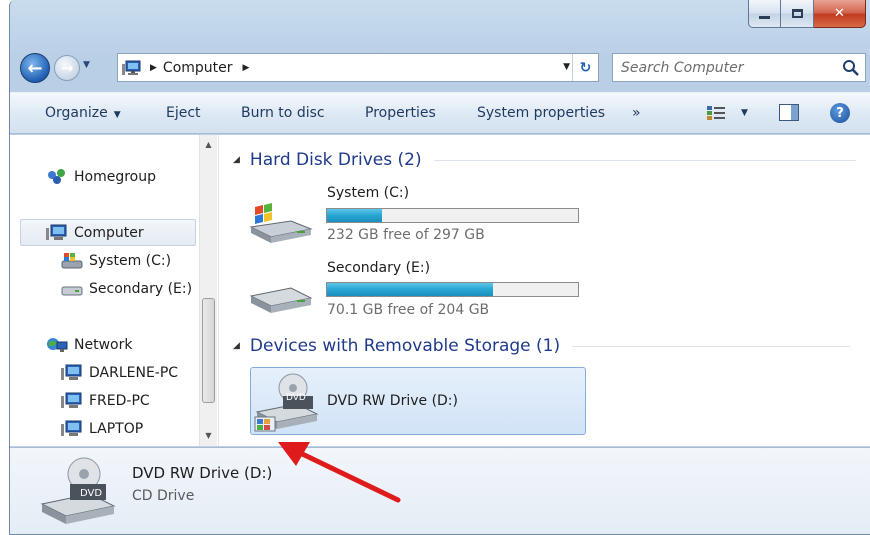 This screenshot has height=535, width=870. What do you see at coordinates (134, 373) in the screenshot?
I see `nav-pc-label: DARLENE-PC` at bounding box center [134, 373].